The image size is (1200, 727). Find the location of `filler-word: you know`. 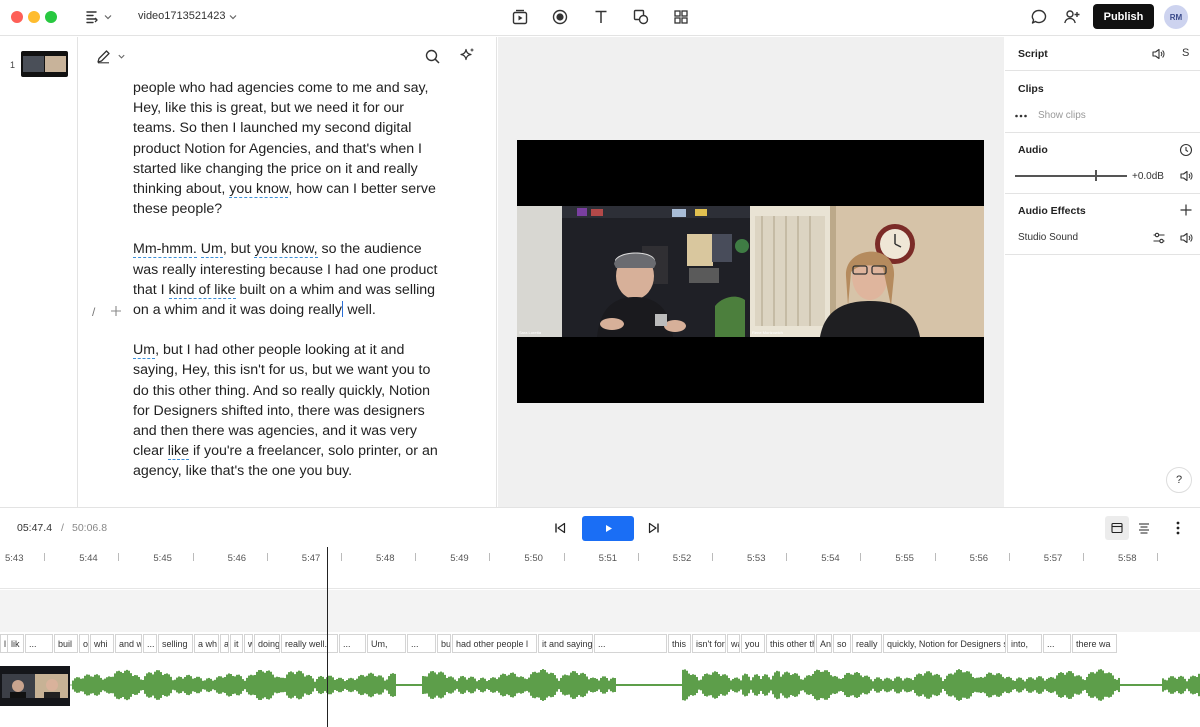

filler-word: you know is located at coordinates (259, 190).